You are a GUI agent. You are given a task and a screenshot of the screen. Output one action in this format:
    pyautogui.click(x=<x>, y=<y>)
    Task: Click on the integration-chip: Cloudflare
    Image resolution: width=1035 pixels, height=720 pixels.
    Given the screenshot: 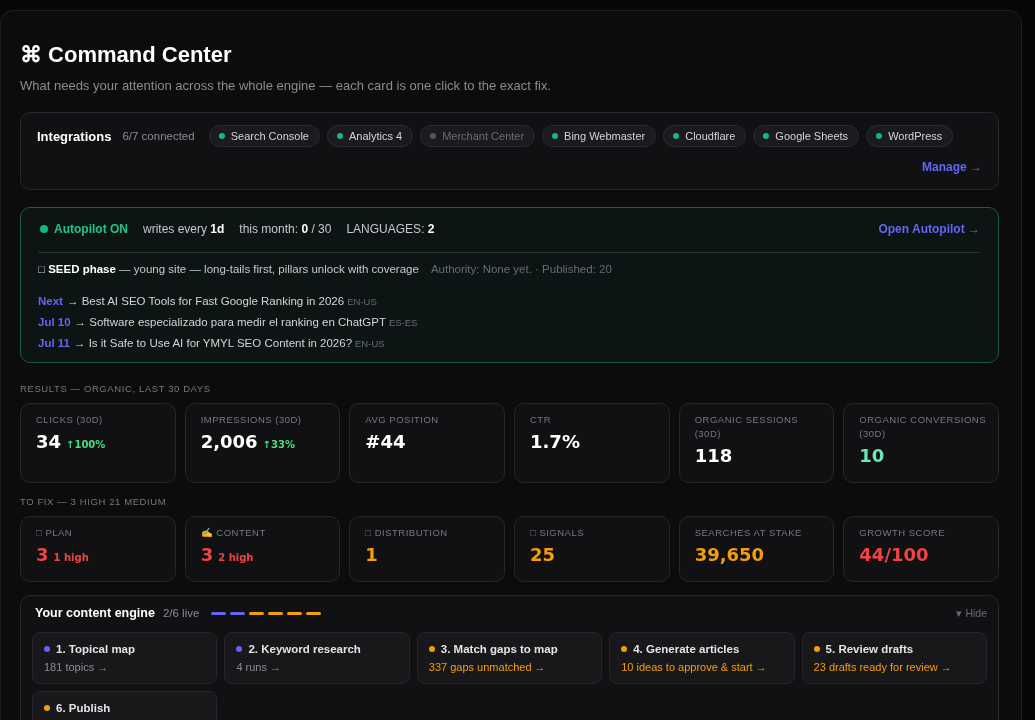 What is the action you would take?
    pyautogui.click(x=705, y=136)
    